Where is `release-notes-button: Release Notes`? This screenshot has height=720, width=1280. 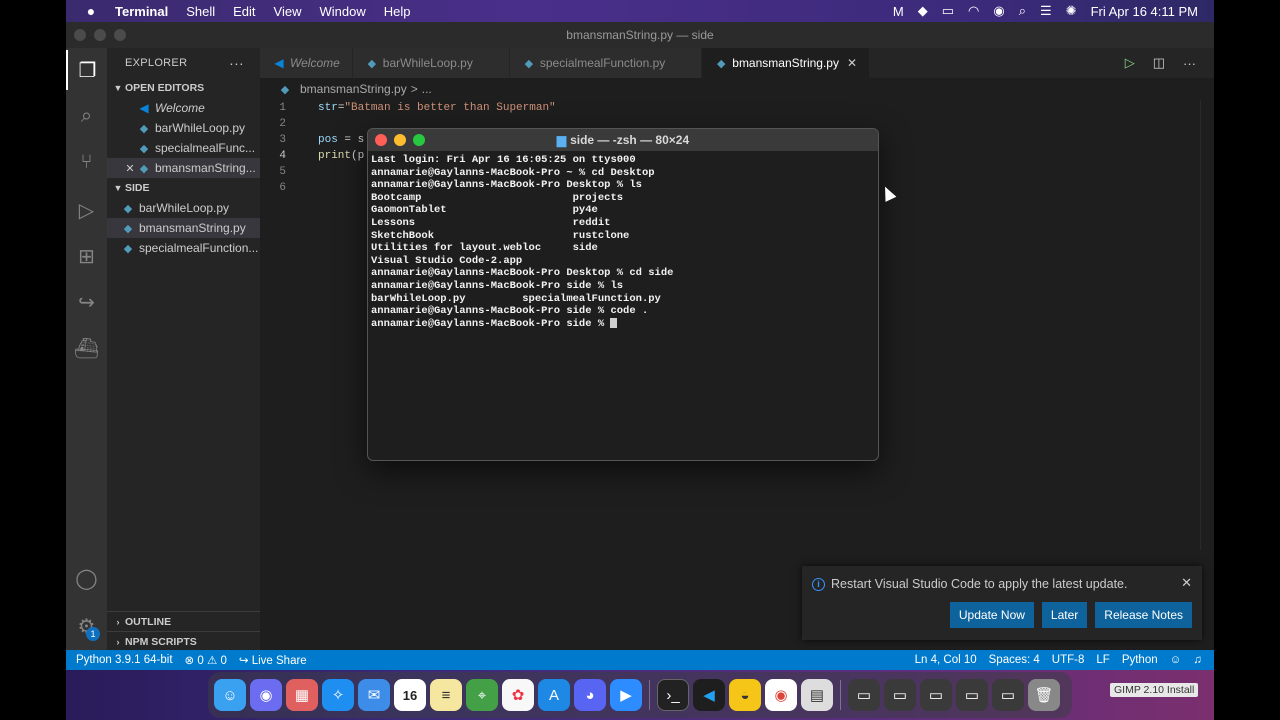
release-notes-button: Release Notes is located at coordinates (1143, 615).